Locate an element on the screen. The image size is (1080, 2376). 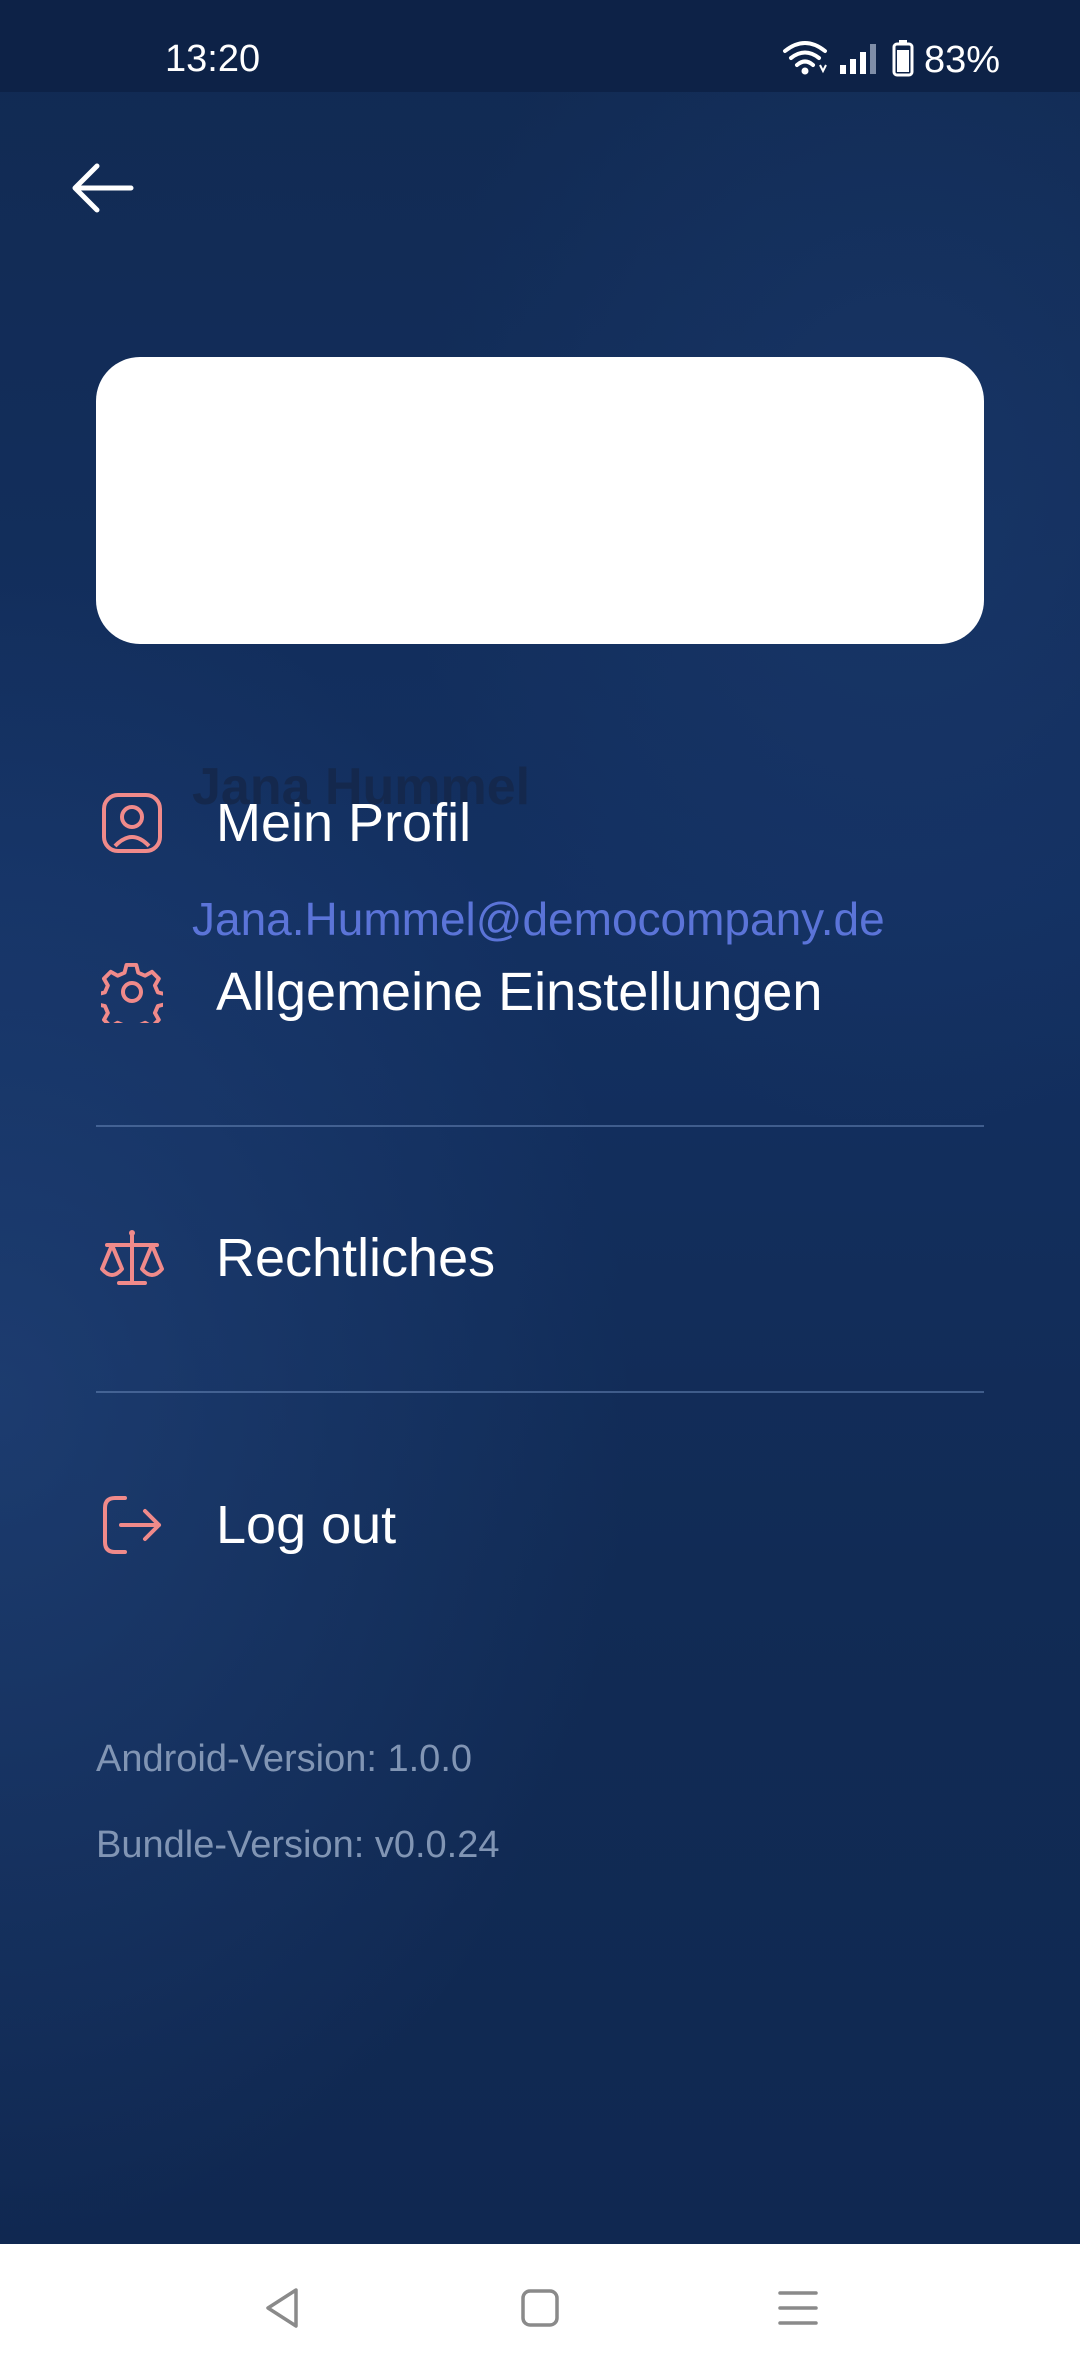
menu-item-label: Log out is located at coordinates (306, 1525).